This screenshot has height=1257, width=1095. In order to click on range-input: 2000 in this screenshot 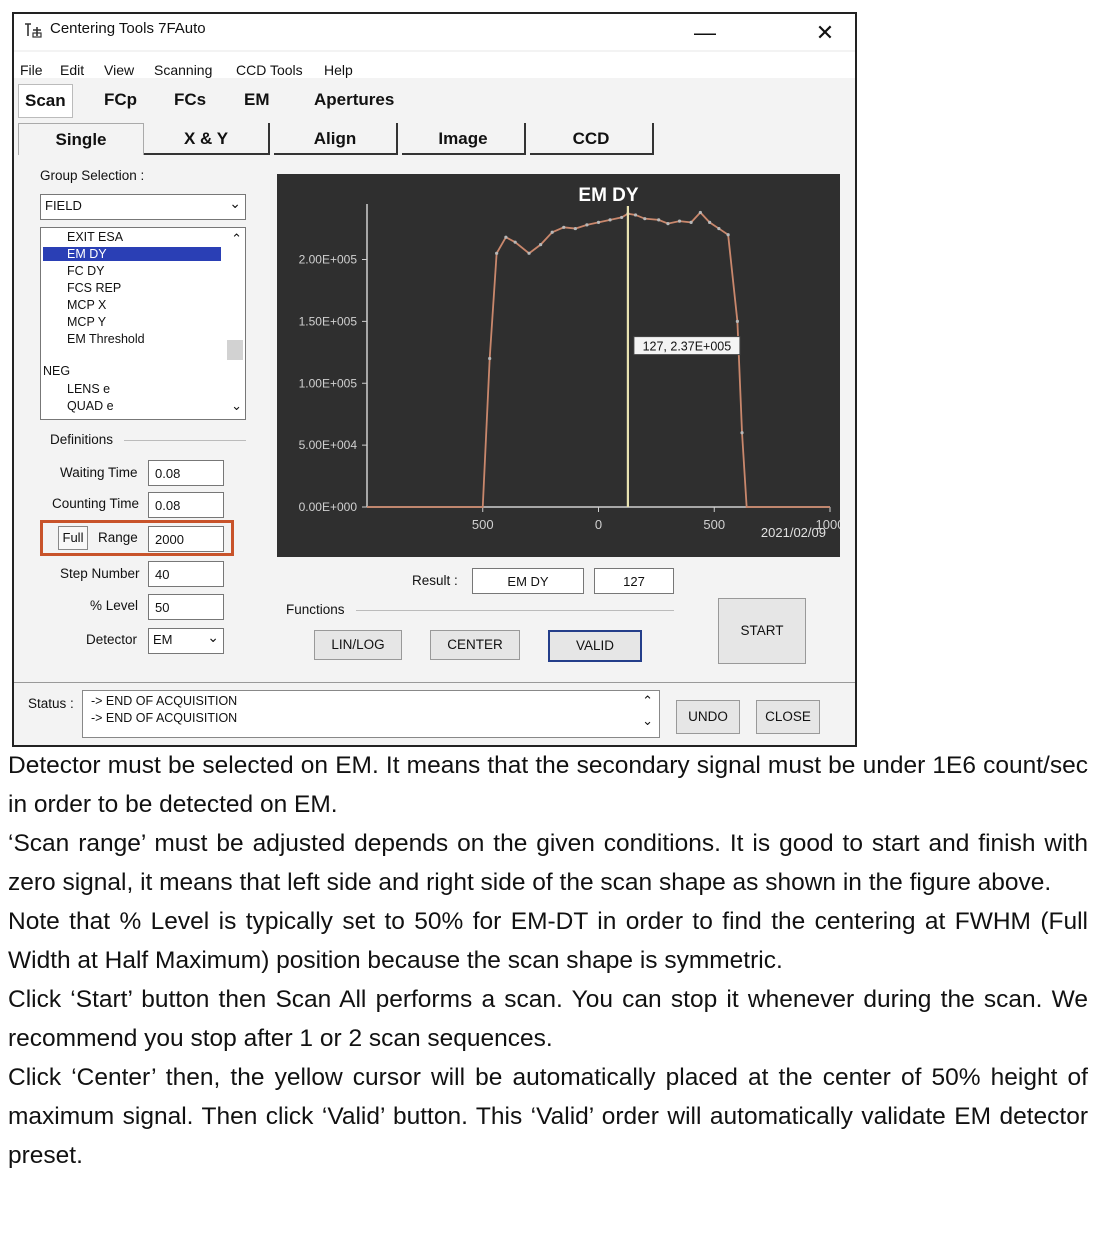, I will do `click(186, 539)`.